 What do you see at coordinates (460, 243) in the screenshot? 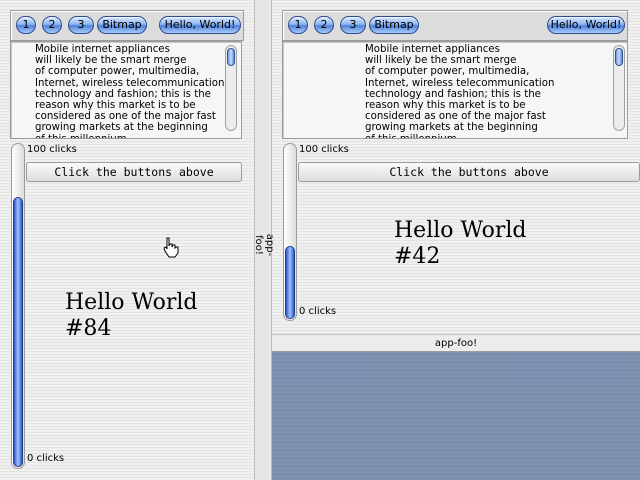
I see `hello-world-label: Hello World #42` at bounding box center [460, 243].